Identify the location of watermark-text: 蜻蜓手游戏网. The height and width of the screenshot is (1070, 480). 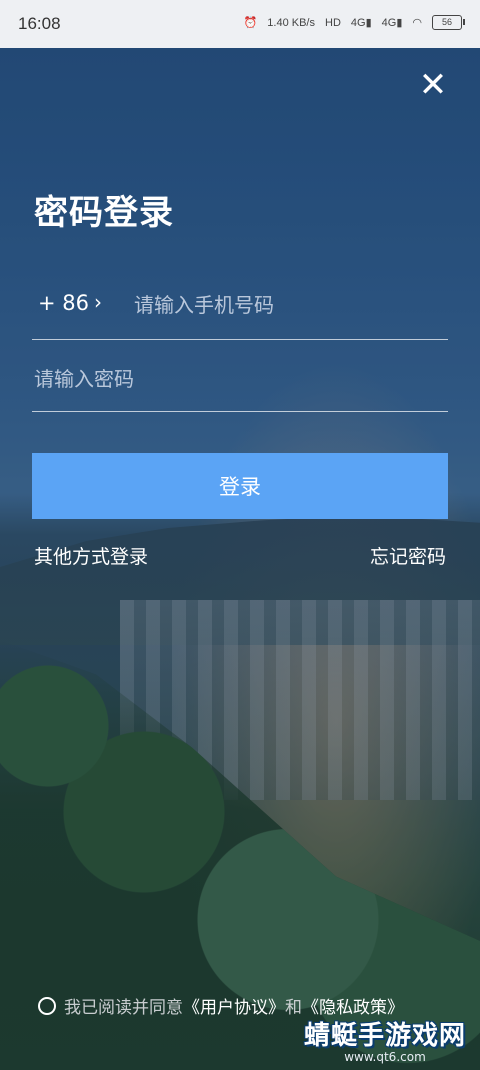
(384, 1036).